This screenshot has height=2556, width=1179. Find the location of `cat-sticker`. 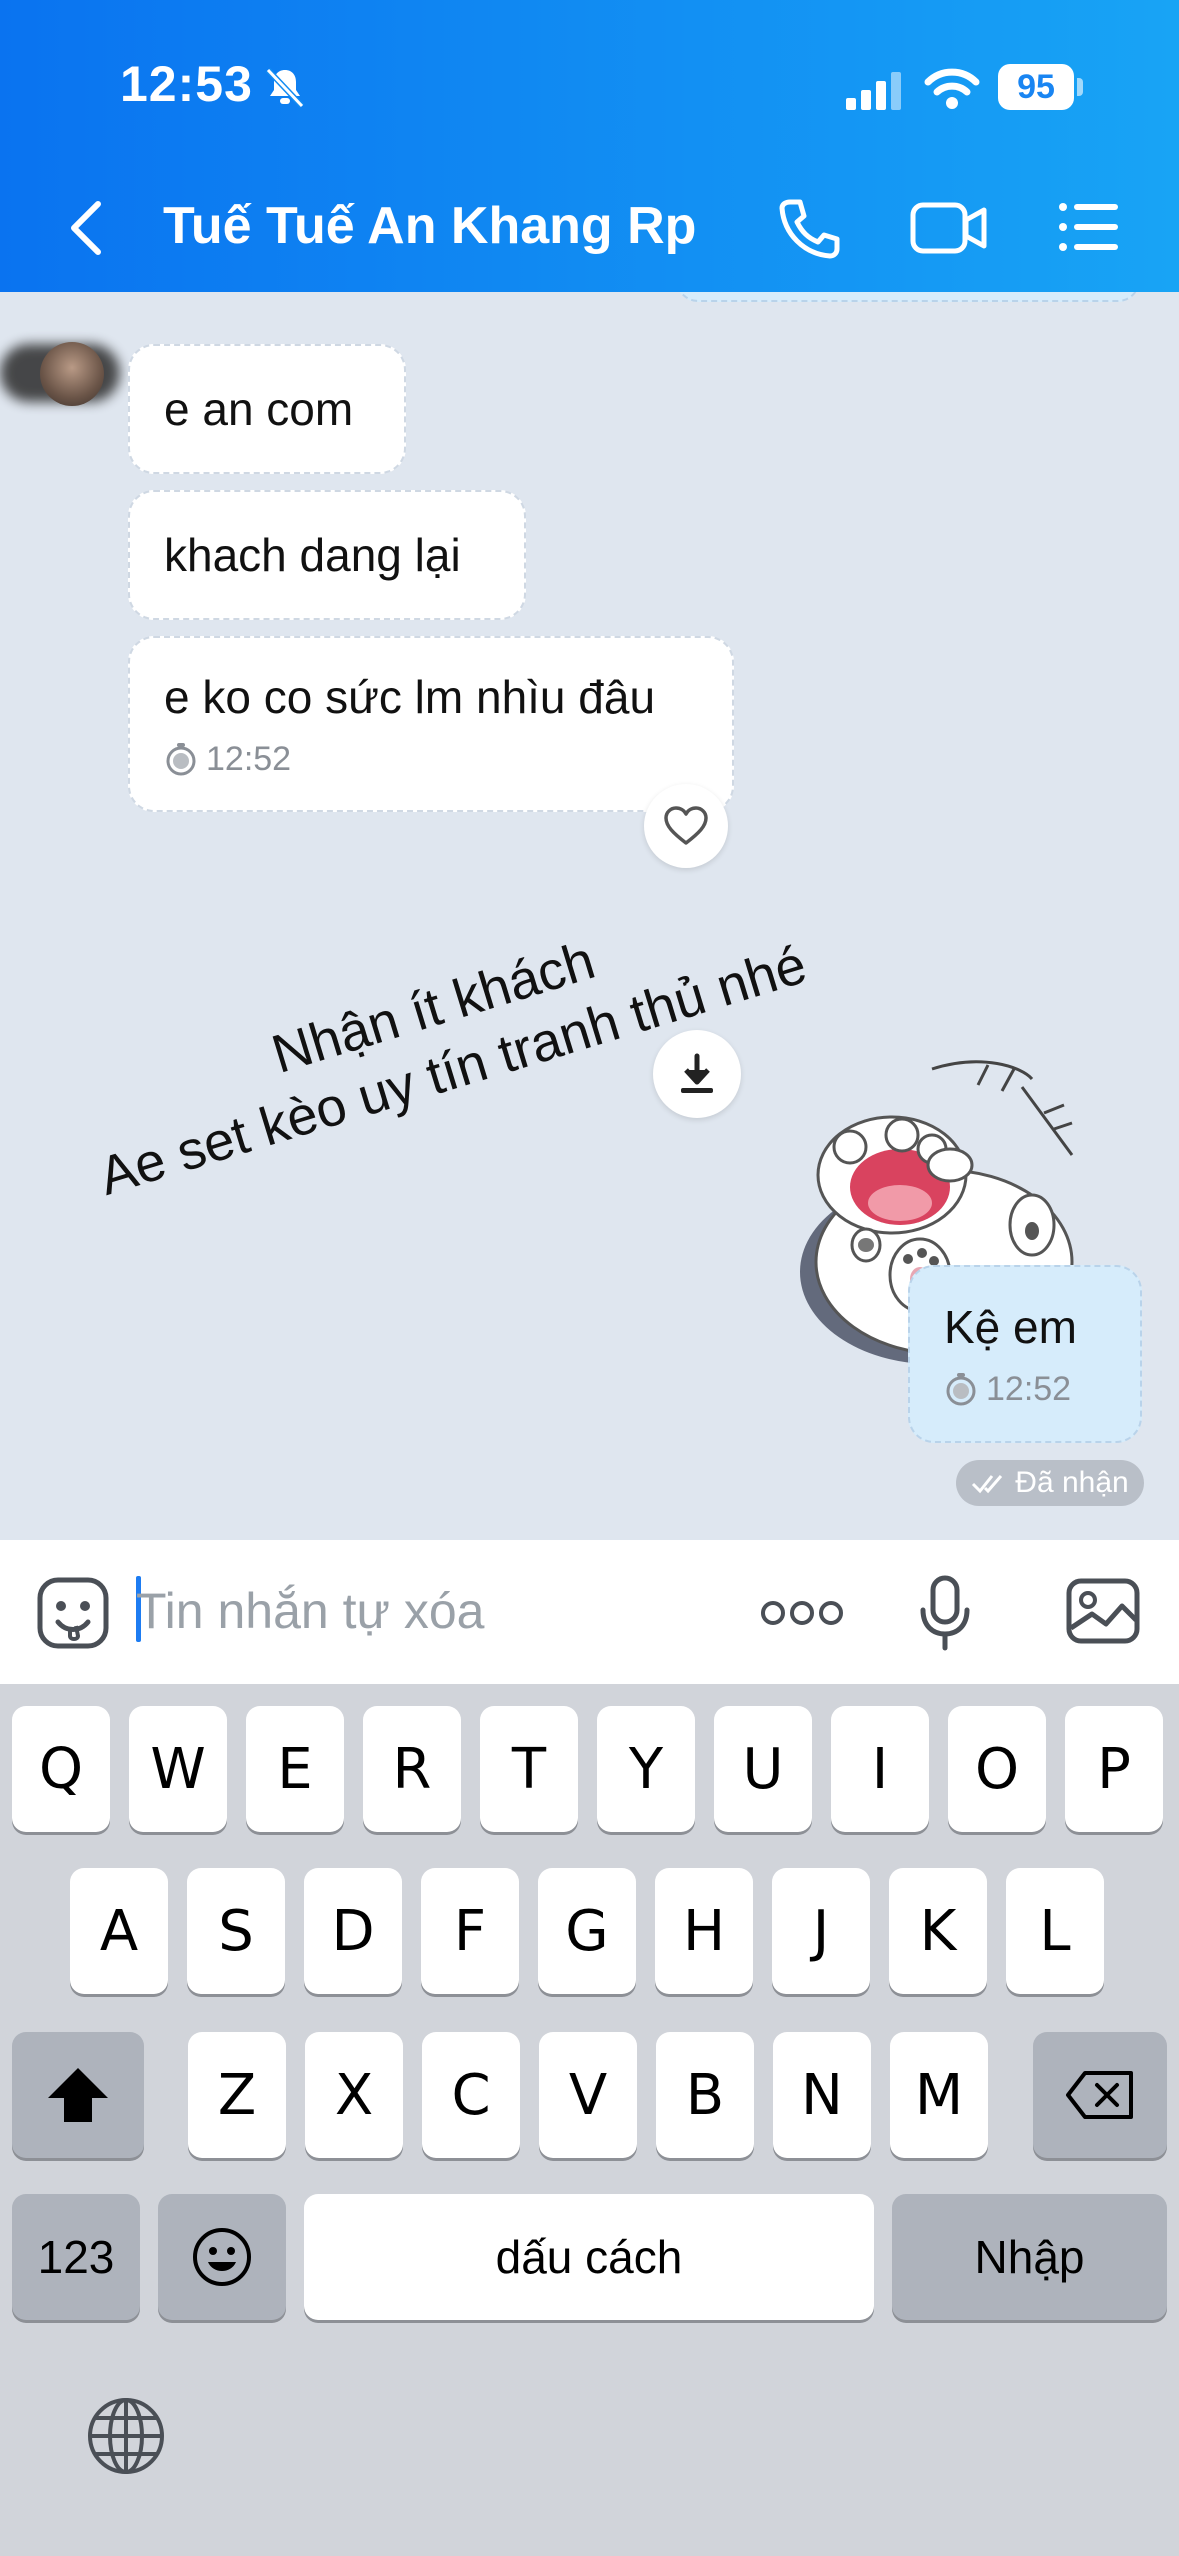

cat-sticker is located at coordinates (950, 1221).